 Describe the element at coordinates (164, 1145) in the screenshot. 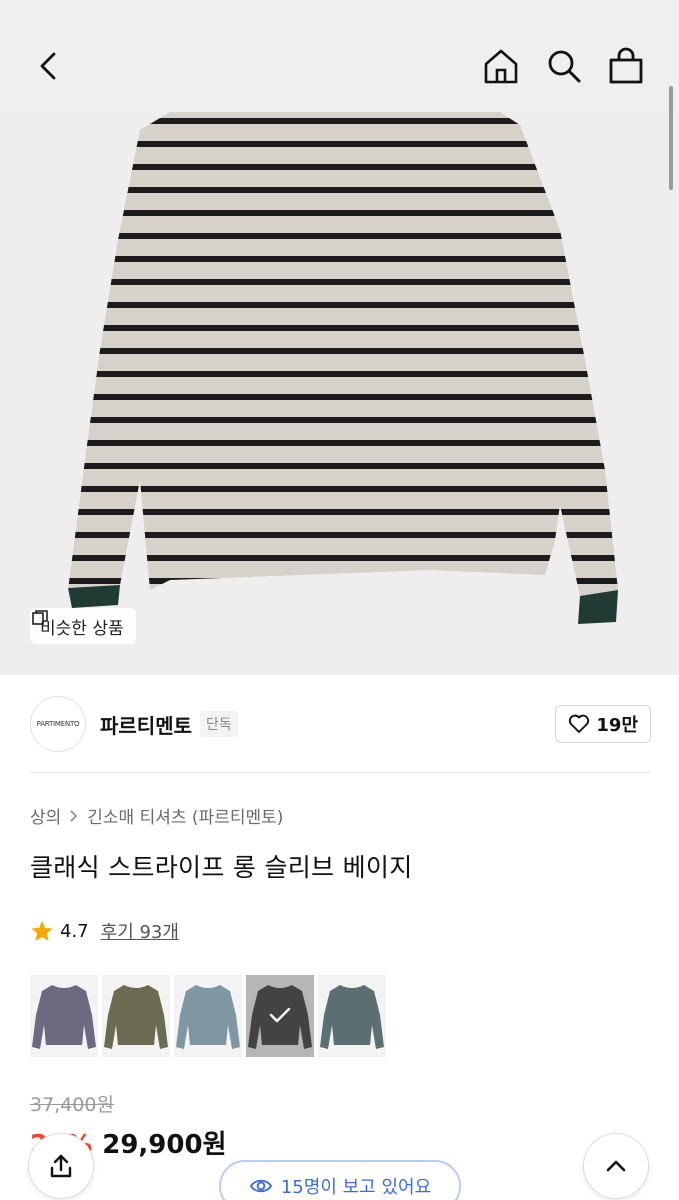

I see `sale-price: 29,900원` at that location.